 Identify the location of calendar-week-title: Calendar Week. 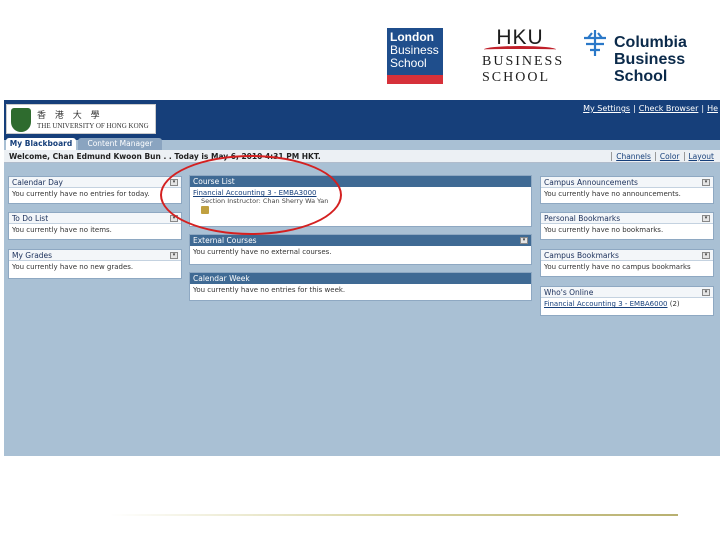
(360, 278).